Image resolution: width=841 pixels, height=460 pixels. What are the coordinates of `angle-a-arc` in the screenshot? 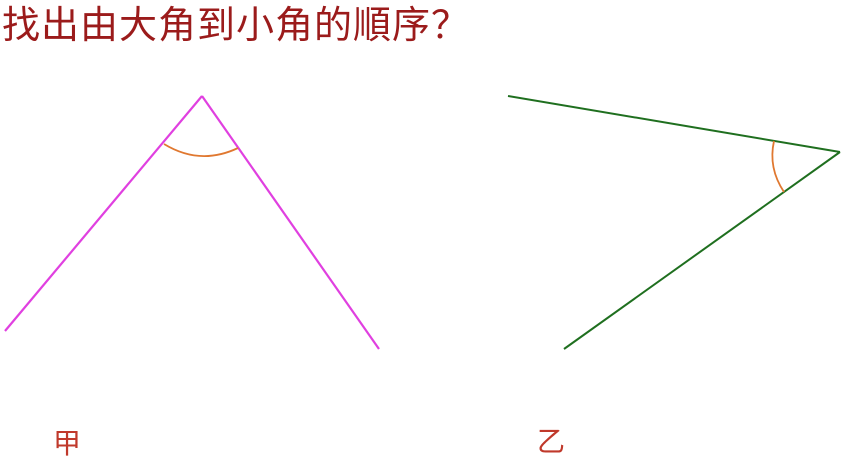 It's located at (201, 150).